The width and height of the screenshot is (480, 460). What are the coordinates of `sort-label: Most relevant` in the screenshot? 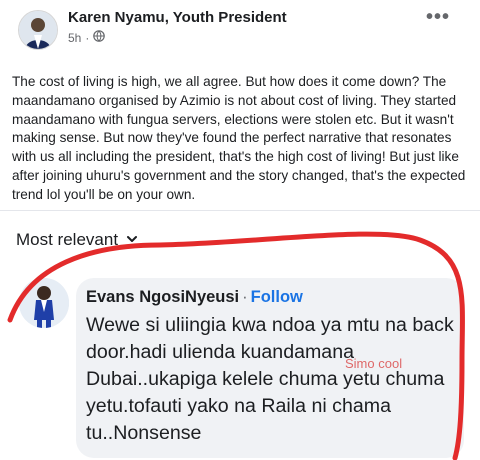 It's located at (67, 239).